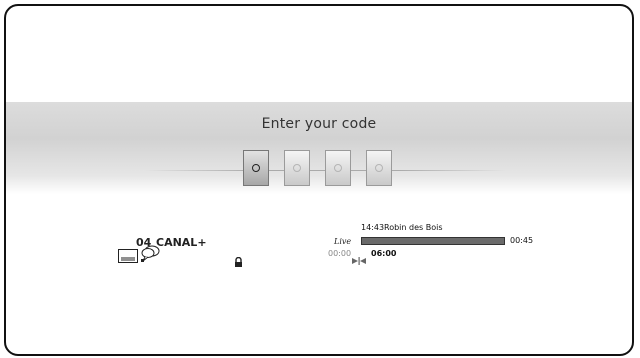 The height and width of the screenshot is (358, 640). Describe the element at coordinates (139, 256) in the screenshot. I see `channel-icons` at that location.